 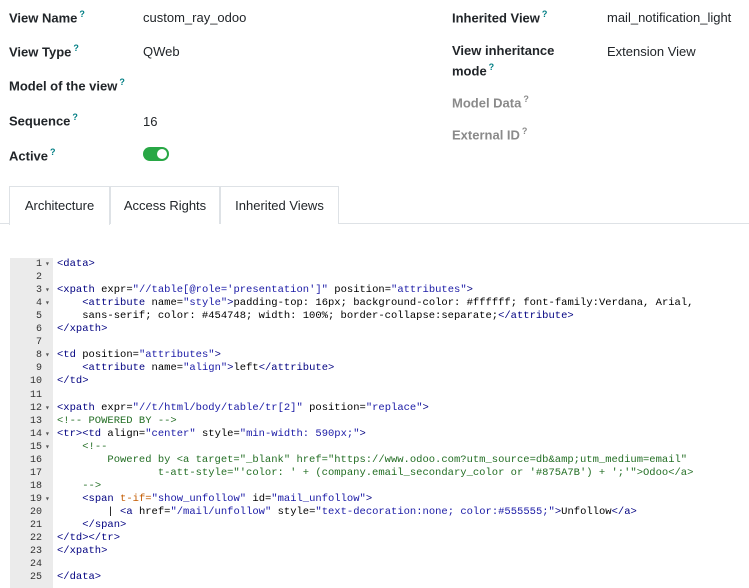 What do you see at coordinates (38, 369) in the screenshot?
I see `line-number: 9` at bounding box center [38, 369].